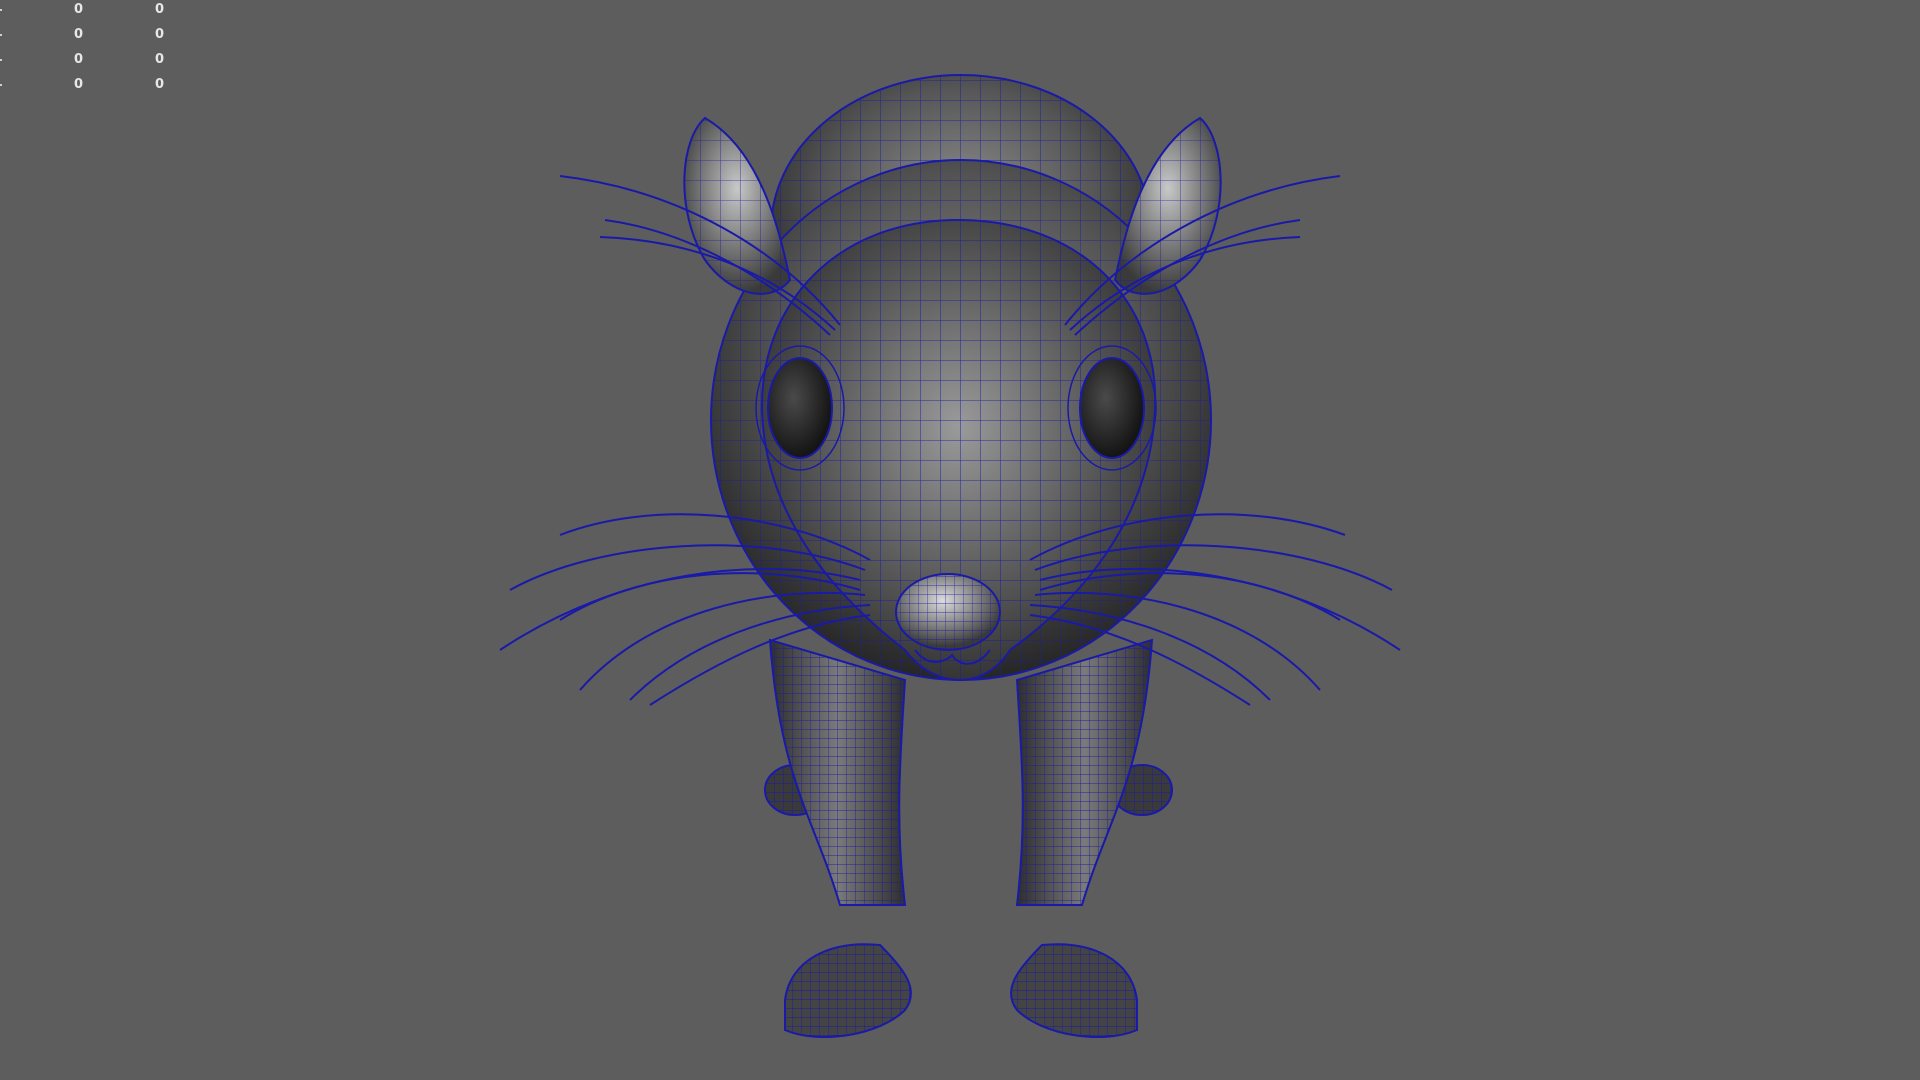 This screenshot has height=1080, width=1920. I want to click on front-paws-mesh, so click(961, 991).